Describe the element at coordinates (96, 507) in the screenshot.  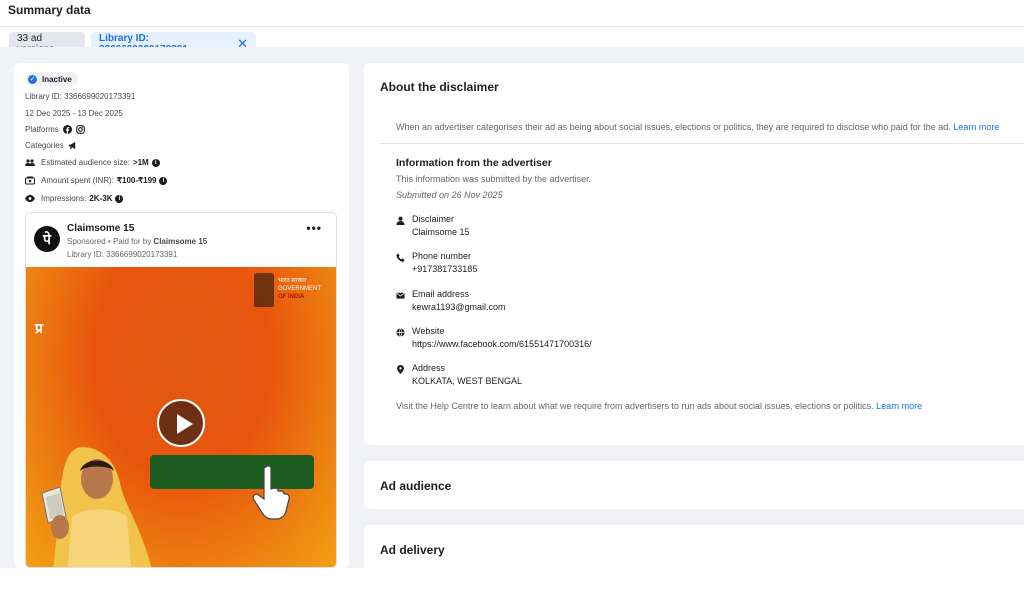
I see `woman-illustration` at that location.